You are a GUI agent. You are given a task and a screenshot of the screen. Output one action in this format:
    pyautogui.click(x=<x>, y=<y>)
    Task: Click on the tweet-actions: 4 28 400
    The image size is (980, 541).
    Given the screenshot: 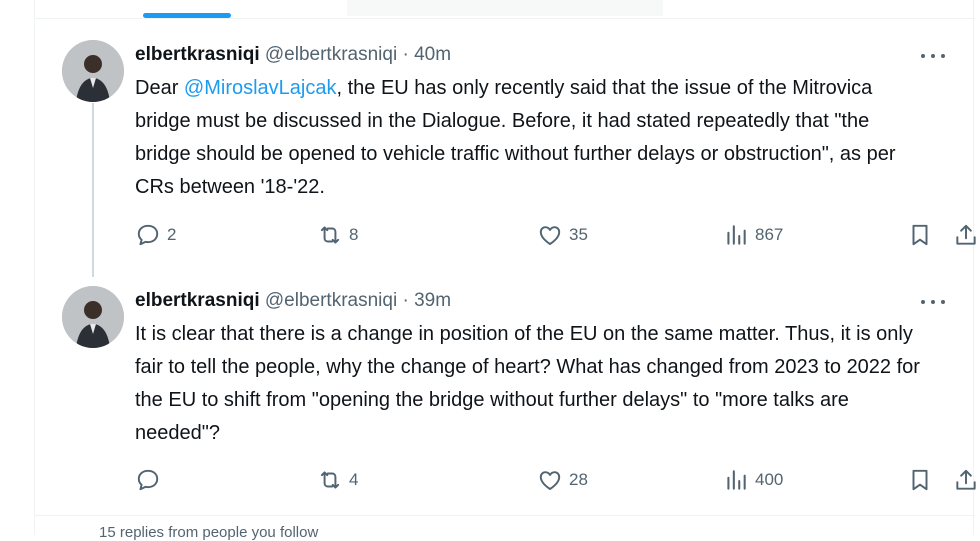 What is the action you would take?
    pyautogui.click(x=555, y=481)
    